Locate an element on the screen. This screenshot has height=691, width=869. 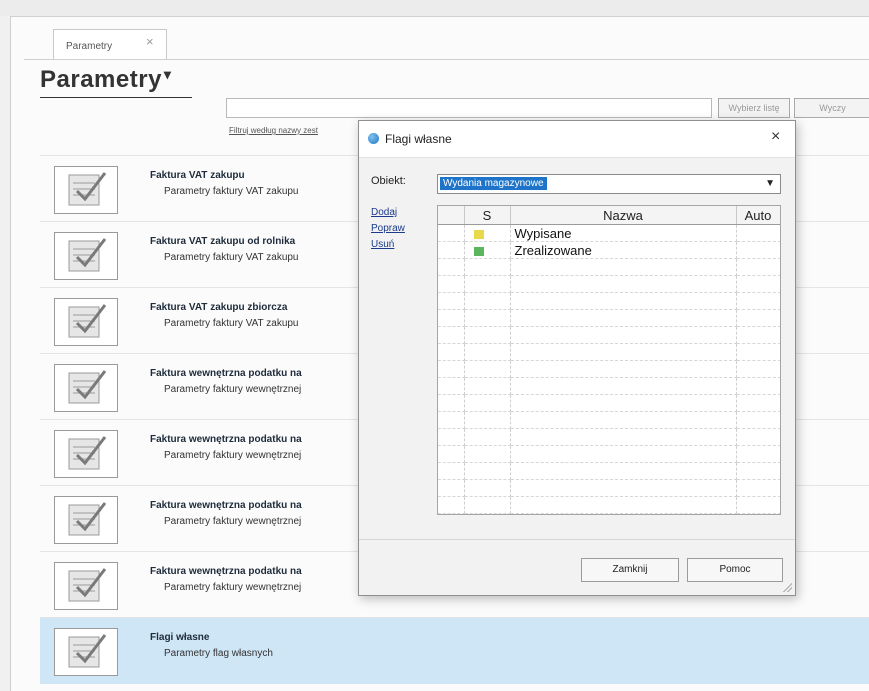
flag-icon is located at coordinates (487, 250).